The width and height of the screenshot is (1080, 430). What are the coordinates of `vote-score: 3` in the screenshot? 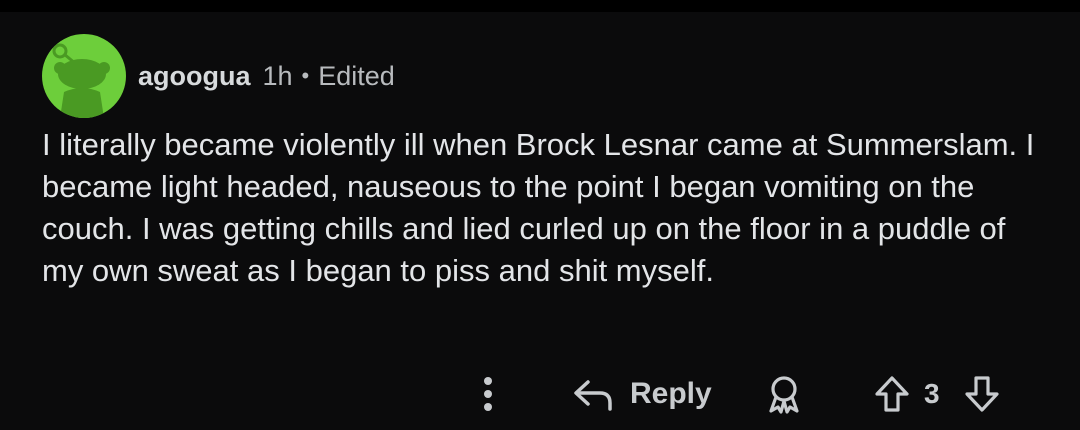 It's located at (932, 393).